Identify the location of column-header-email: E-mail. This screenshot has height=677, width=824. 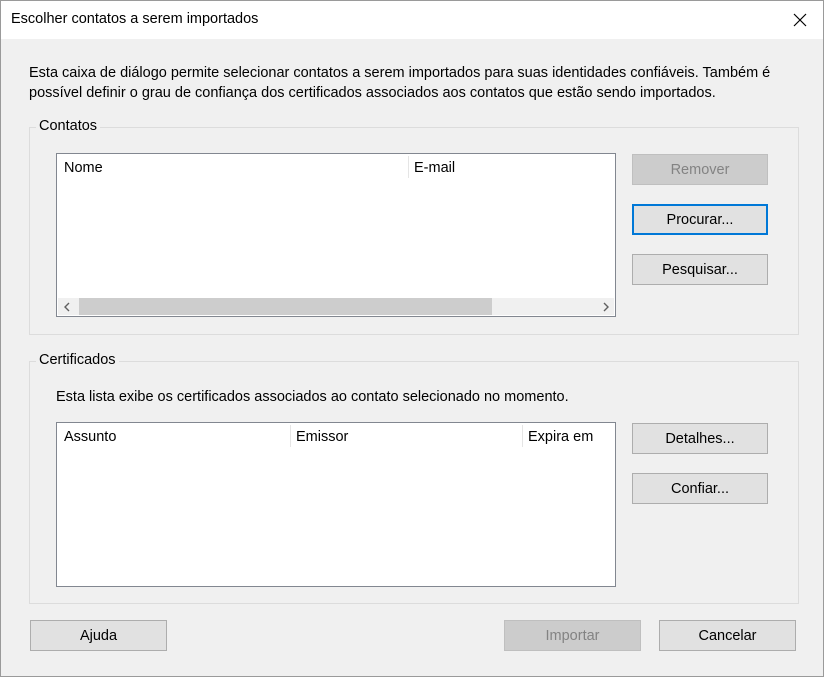
(434, 168).